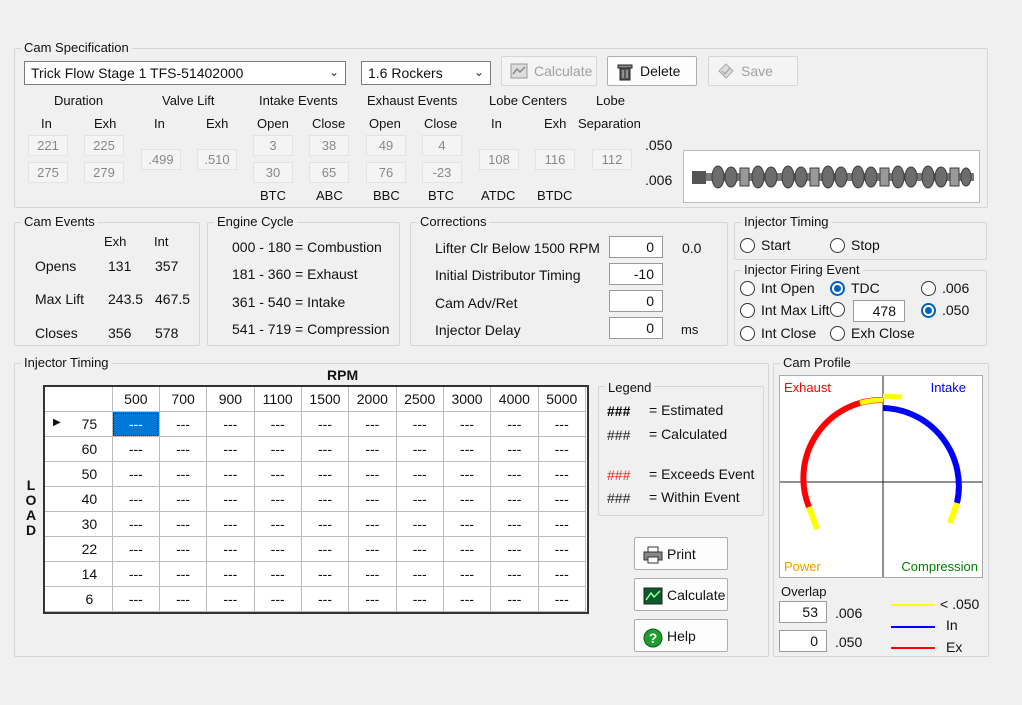  Describe the element at coordinates (79, 499) in the screenshot. I see `grid-load-header: 40` at that location.